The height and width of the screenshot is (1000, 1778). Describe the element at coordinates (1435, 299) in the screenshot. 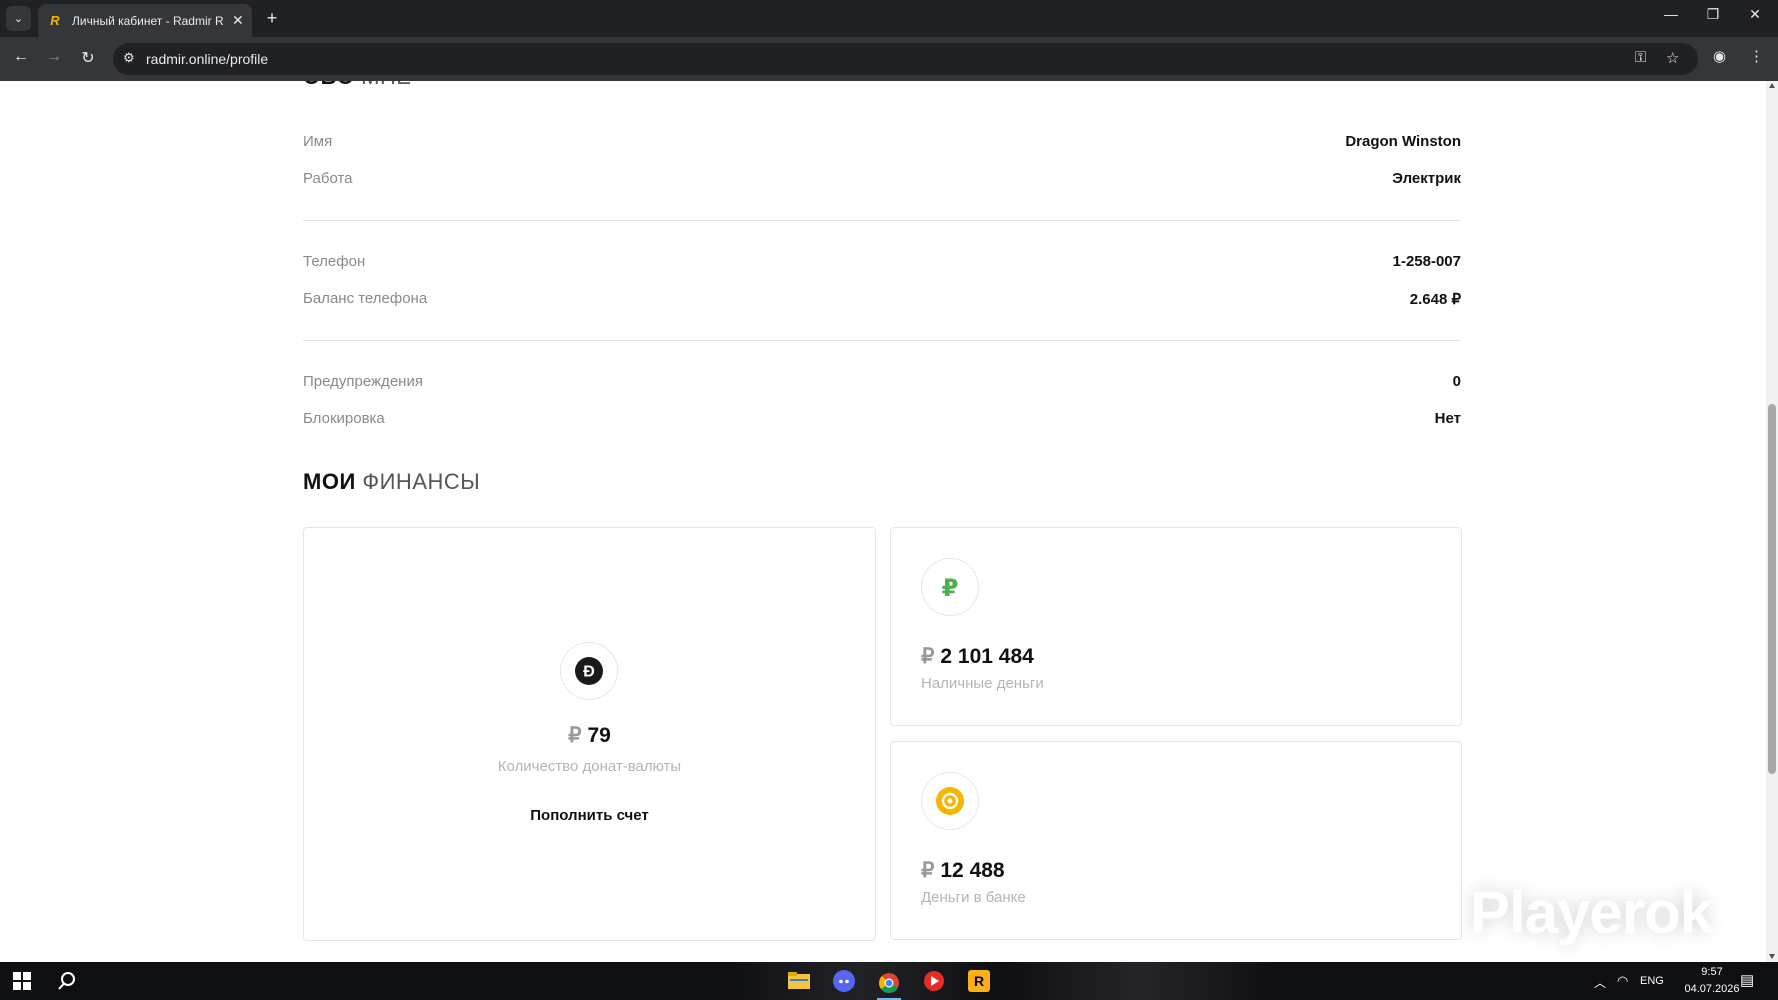

I see `row-value: 2.648 ₽` at that location.